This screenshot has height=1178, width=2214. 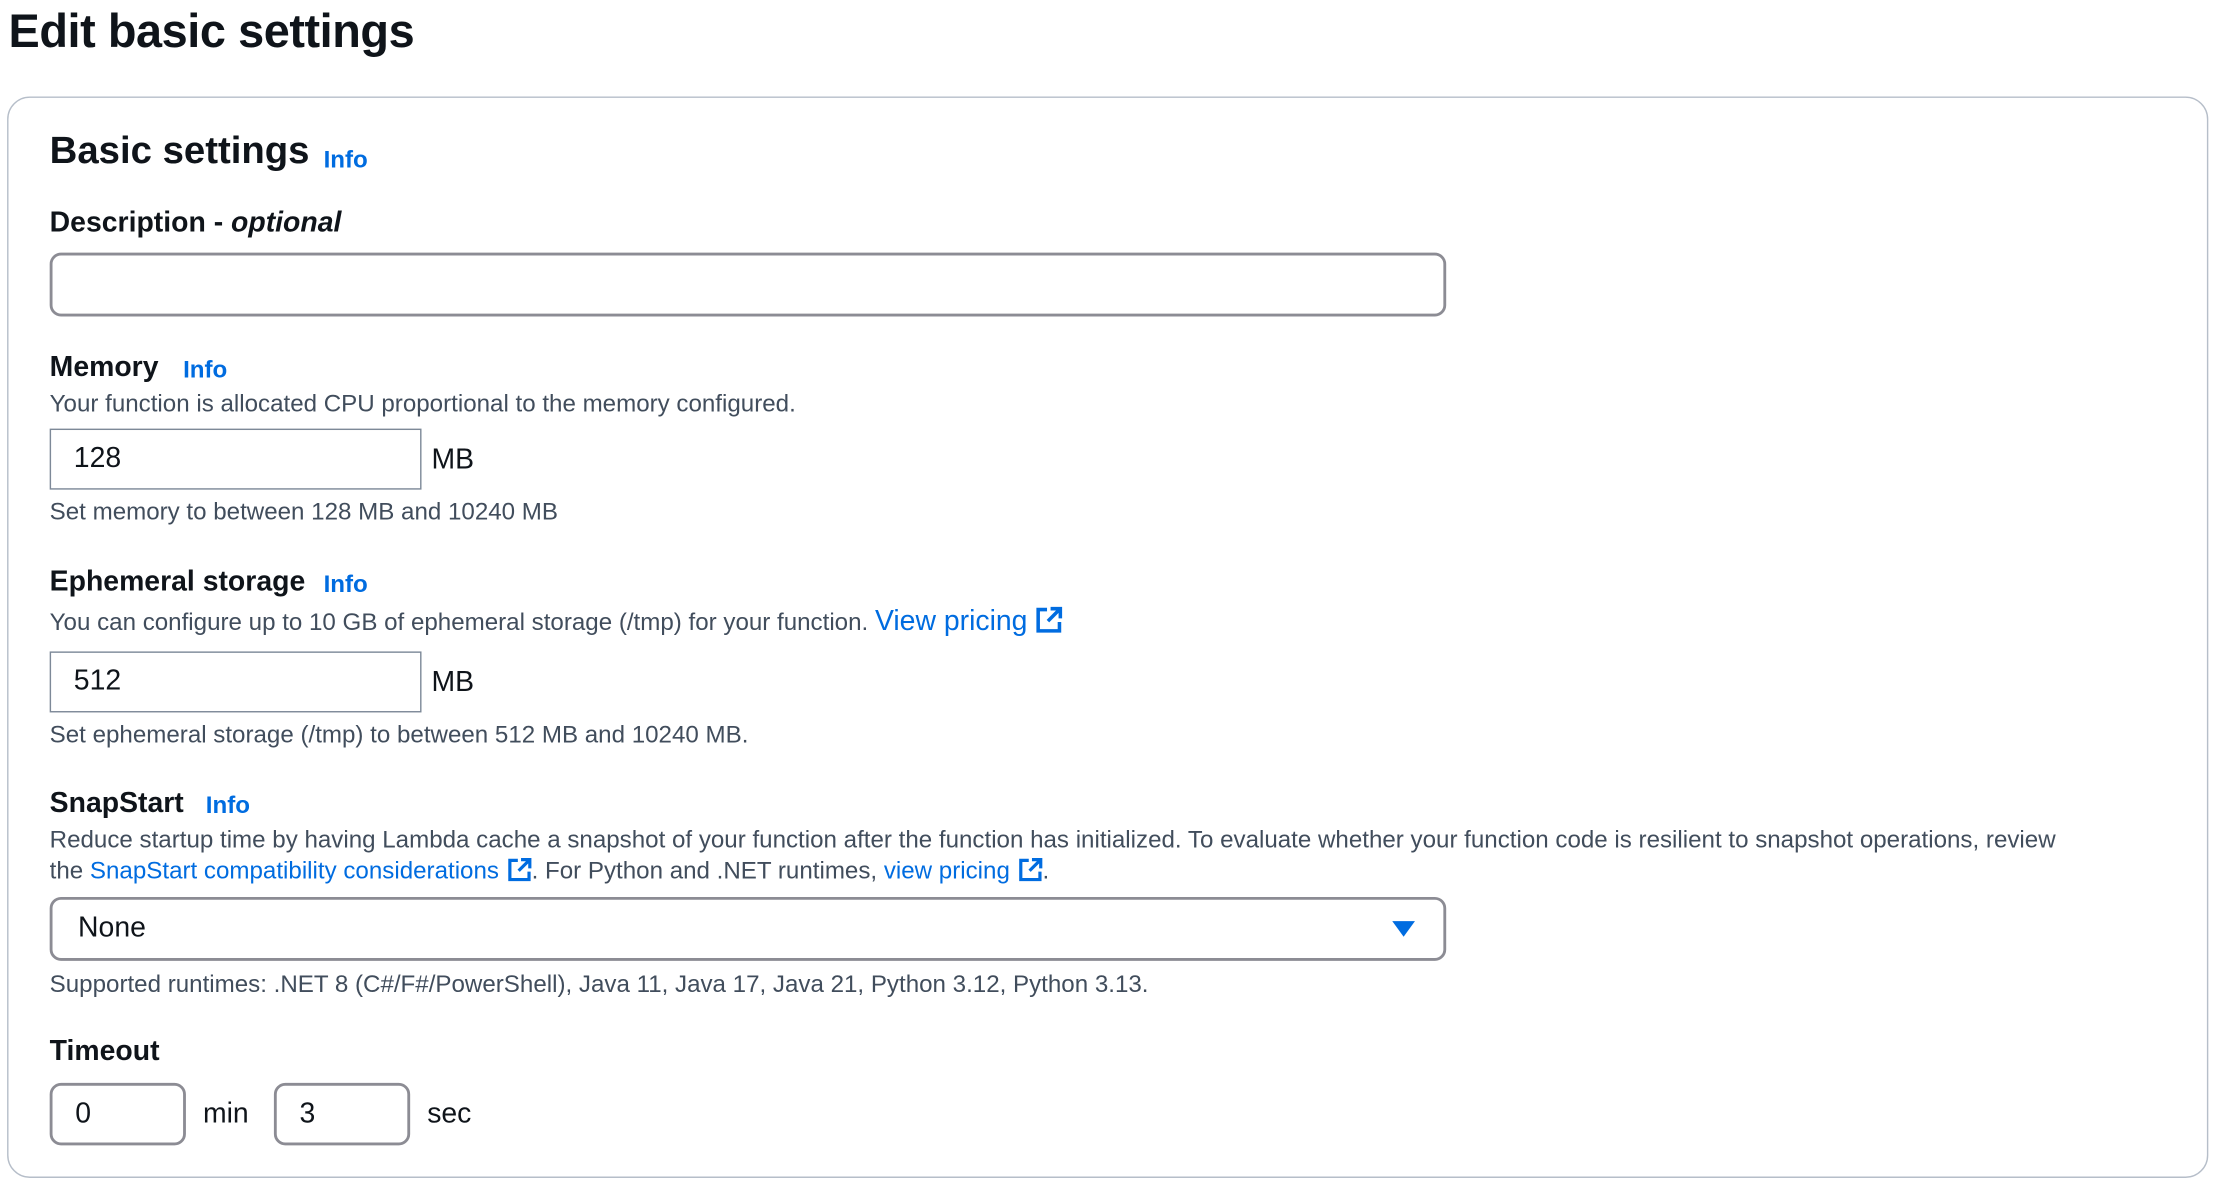 What do you see at coordinates (963, 870) in the screenshot?
I see `snapstart-view-pricing-link: view pricing` at bounding box center [963, 870].